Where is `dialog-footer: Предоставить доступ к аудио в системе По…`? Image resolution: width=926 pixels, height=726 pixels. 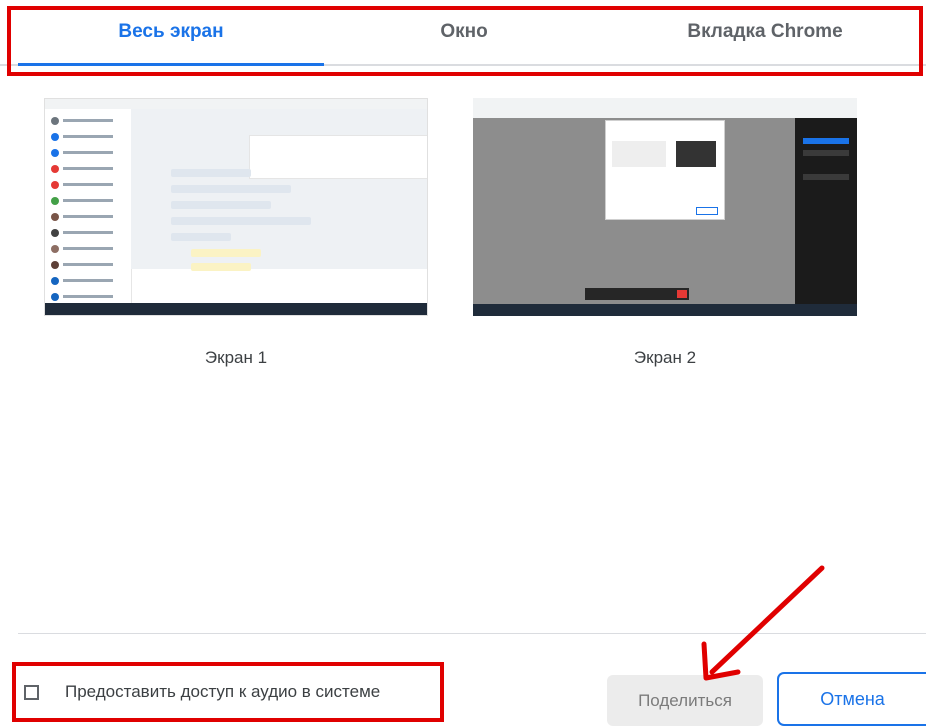 dialog-footer: Предоставить доступ к аудио в системе По… is located at coordinates (463, 688).